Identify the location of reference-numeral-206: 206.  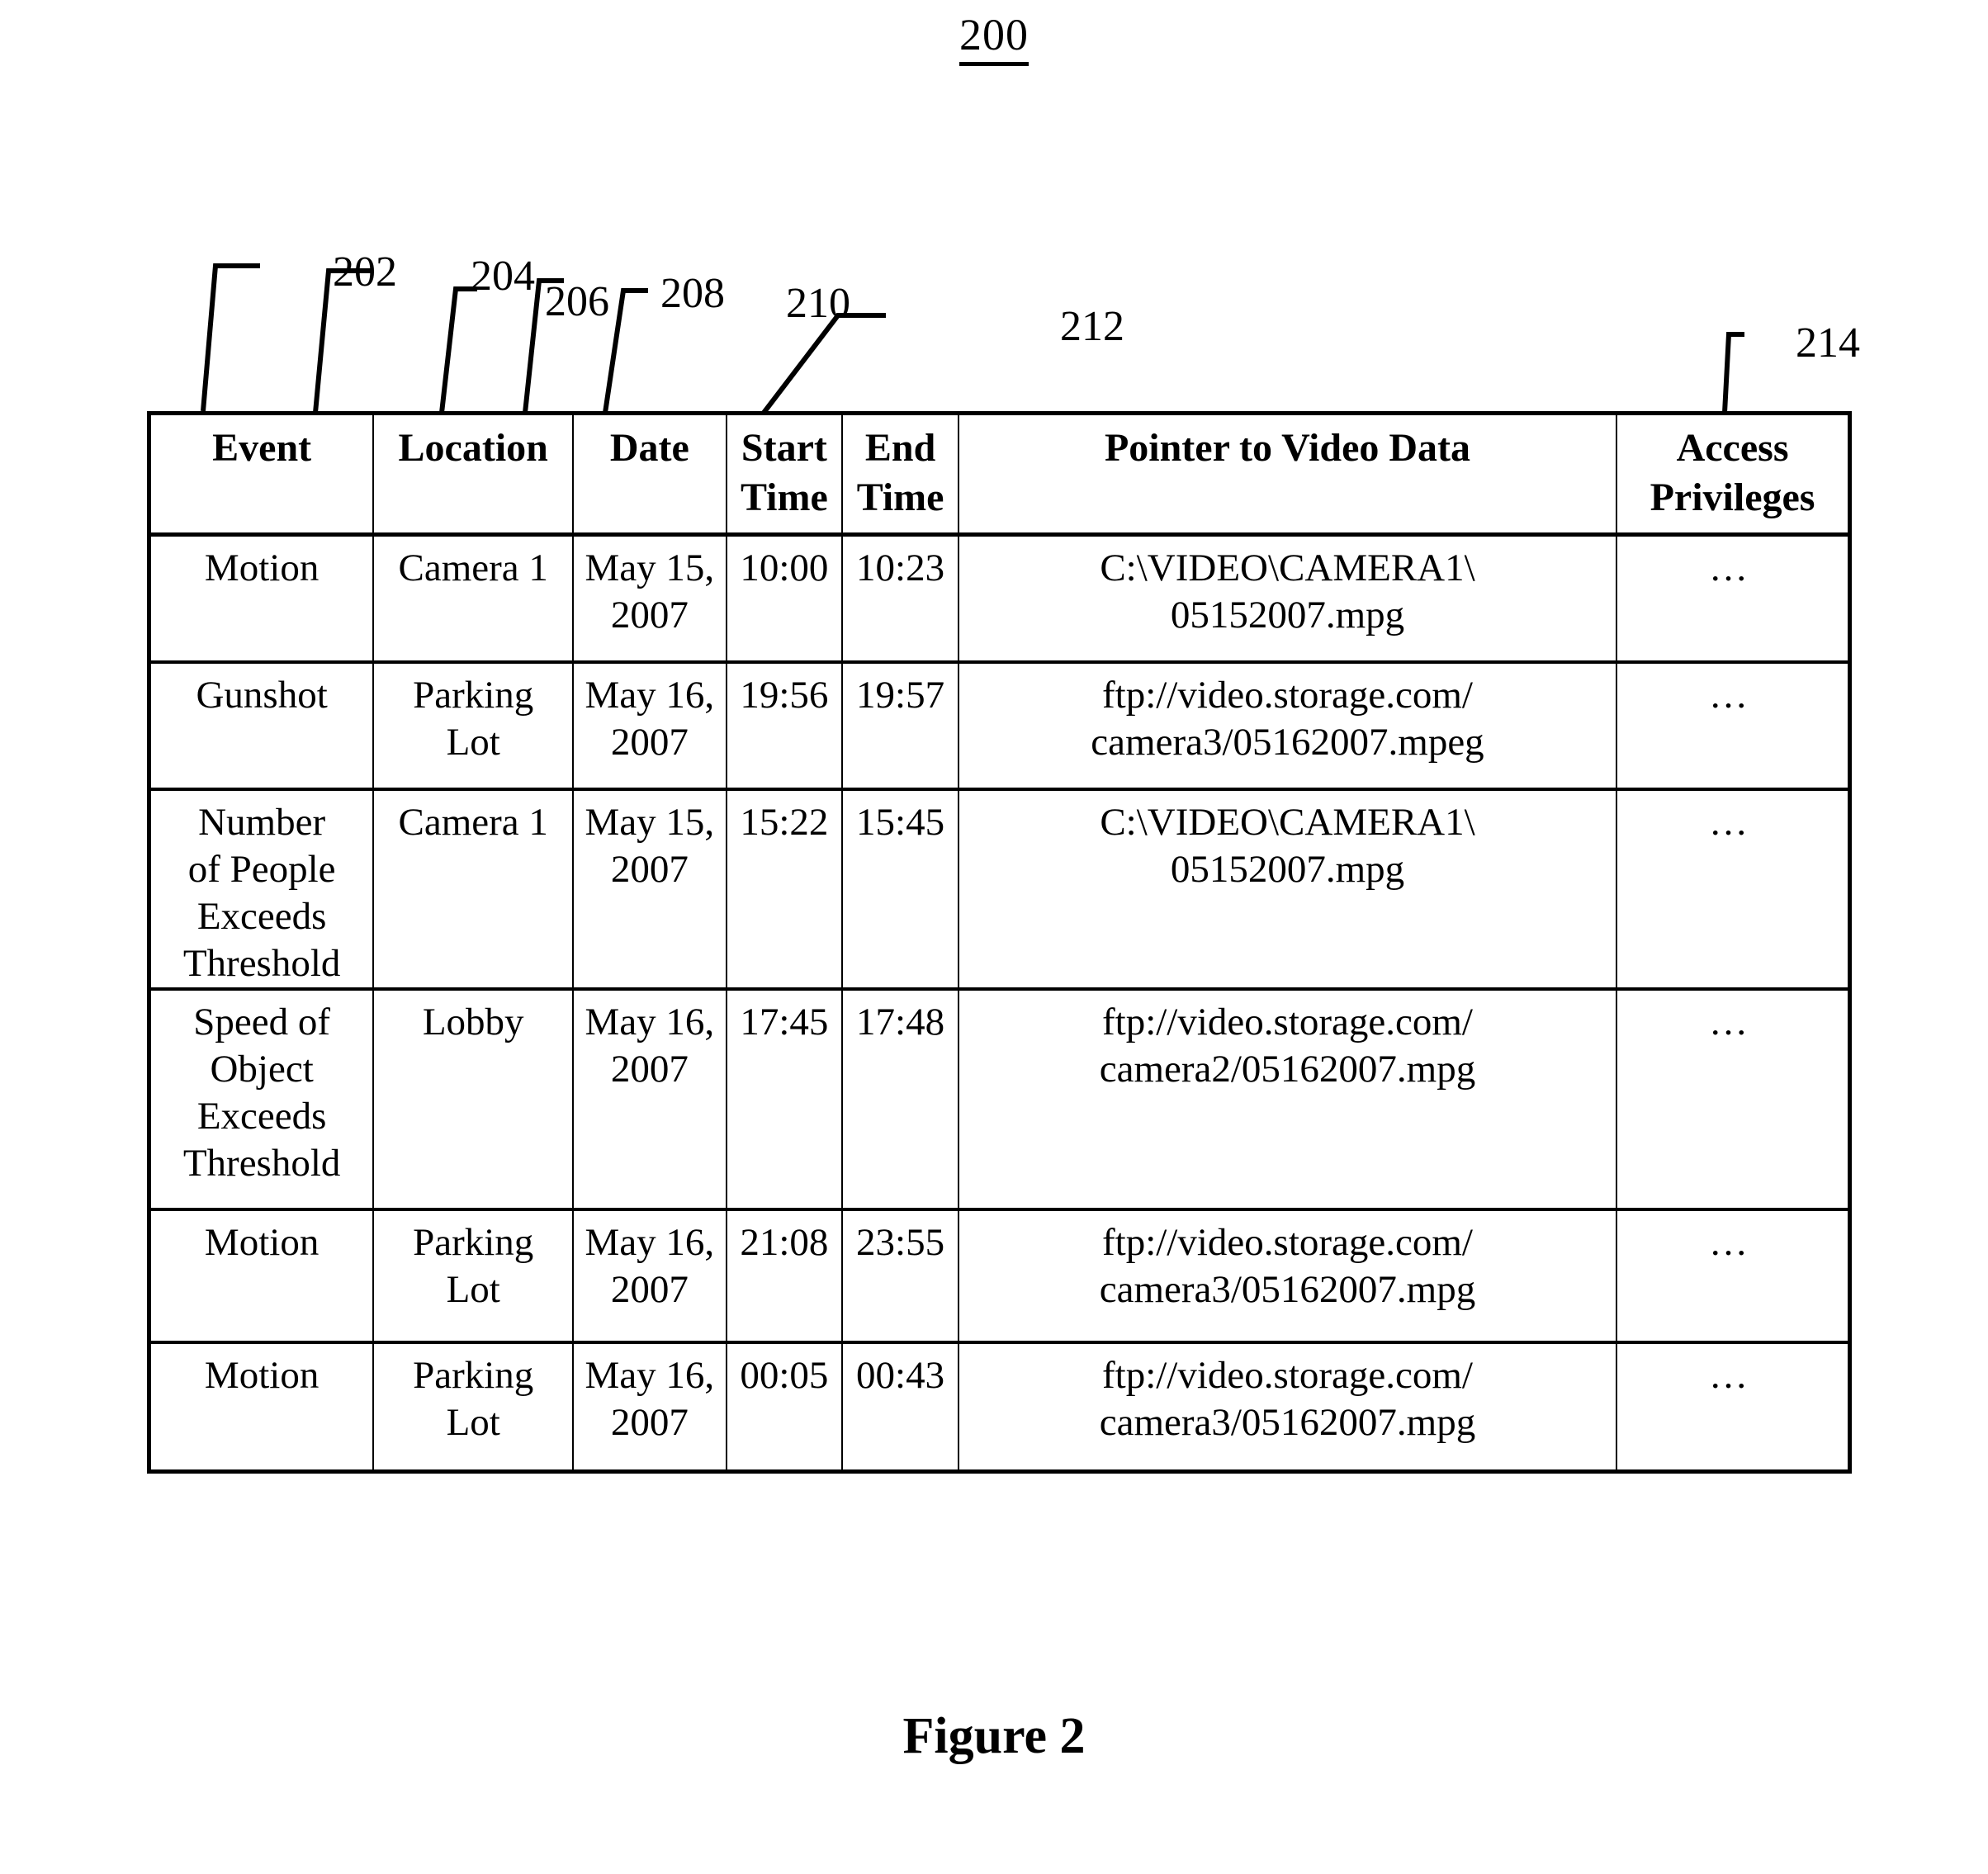
(577, 301).